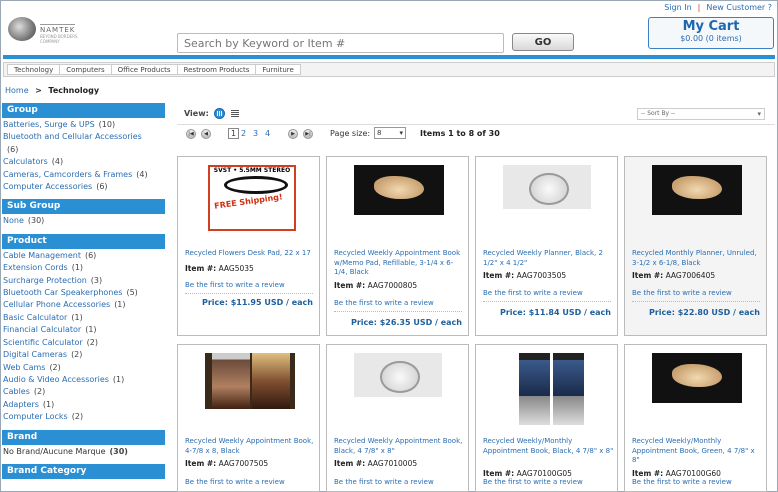  Describe the element at coordinates (83, 175) in the screenshot. I see `group-item: Cameras, Camcorders & Frames (4)` at that location.